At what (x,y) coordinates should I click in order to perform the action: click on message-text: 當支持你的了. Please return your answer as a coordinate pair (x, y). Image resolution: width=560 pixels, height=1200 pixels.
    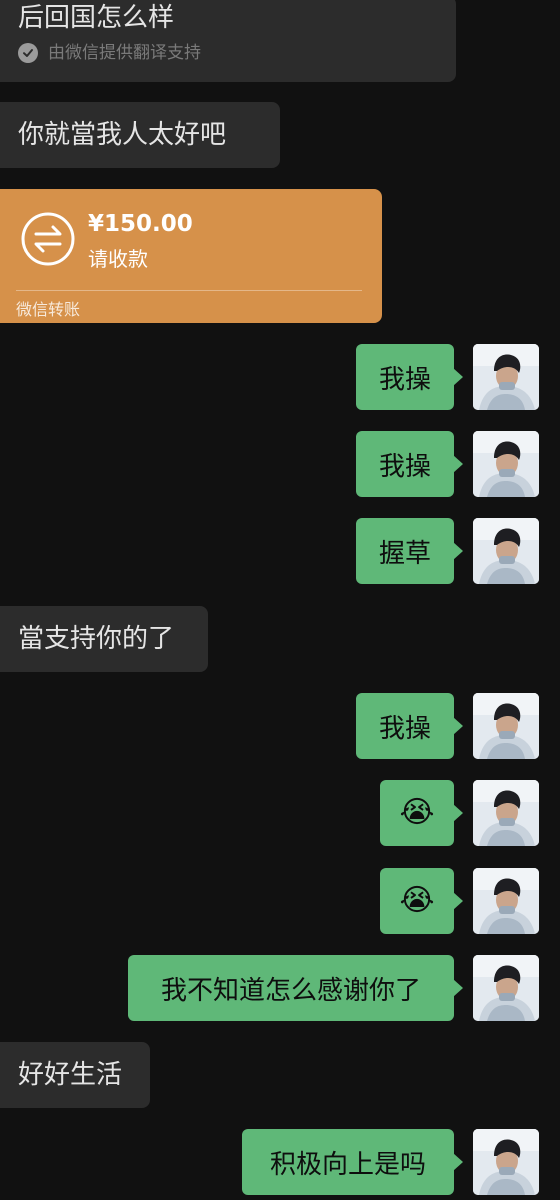
    Looking at the image, I should click on (96, 639).